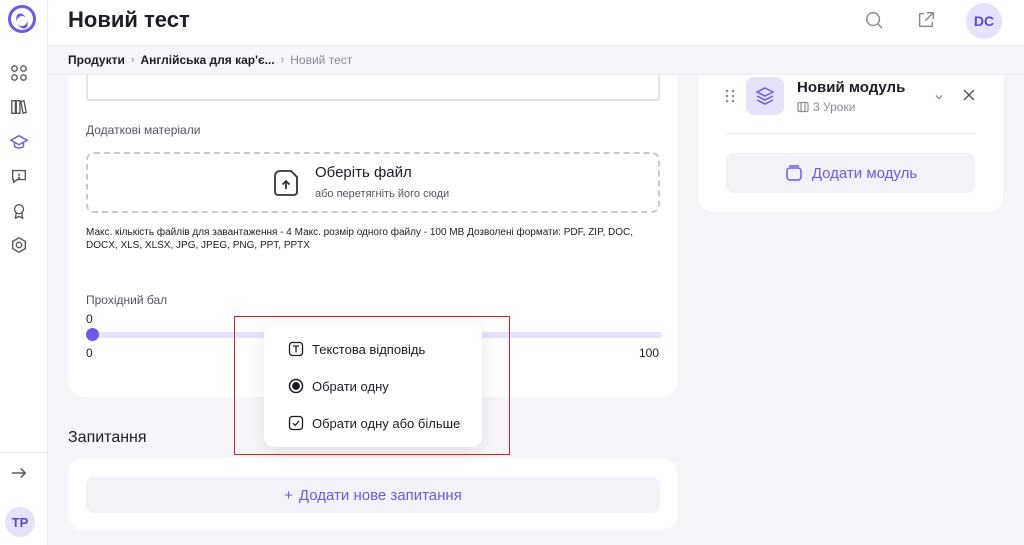 The height and width of the screenshot is (545, 1024). I want to click on add-module-button: Додати модуль, so click(850, 173).